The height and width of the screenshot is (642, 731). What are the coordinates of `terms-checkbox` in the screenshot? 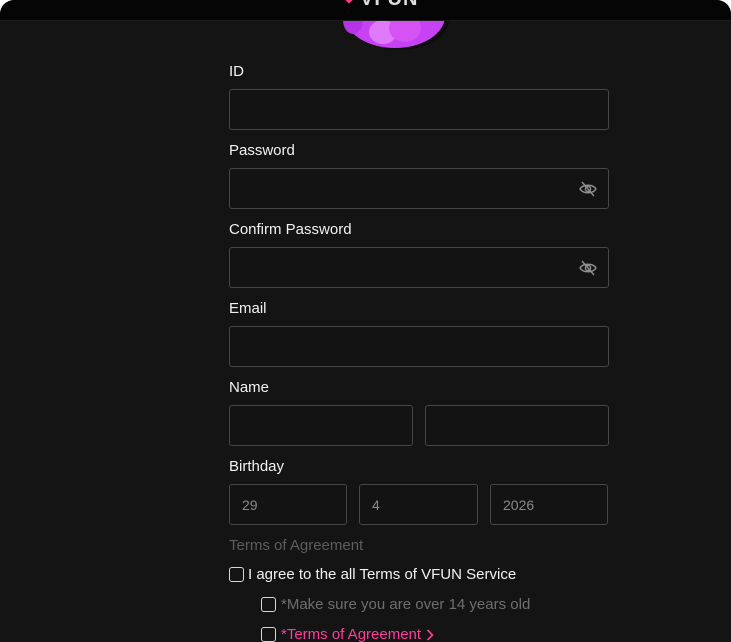 It's located at (268, 634).